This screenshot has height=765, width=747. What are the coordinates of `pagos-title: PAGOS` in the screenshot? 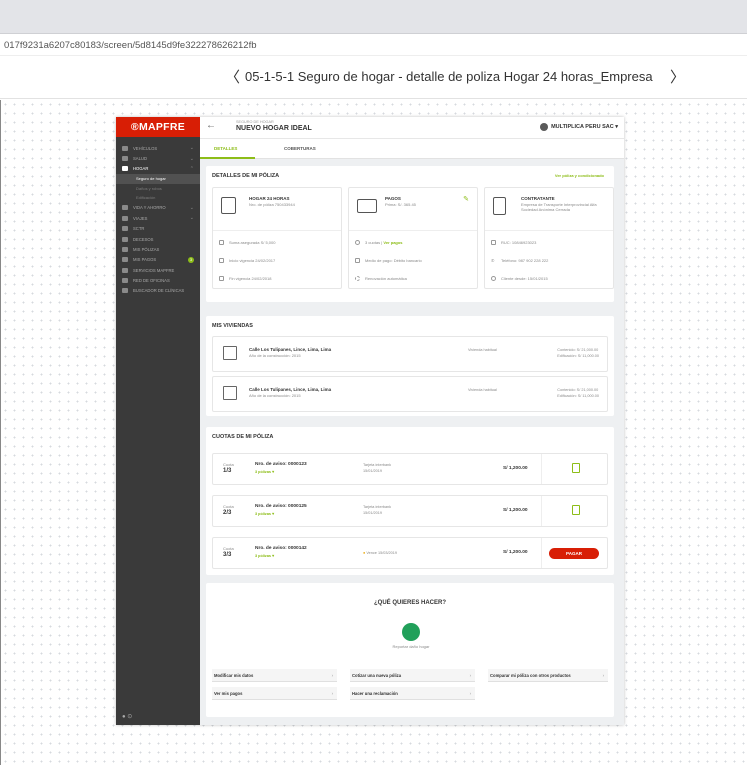 It's located at (393, 198).